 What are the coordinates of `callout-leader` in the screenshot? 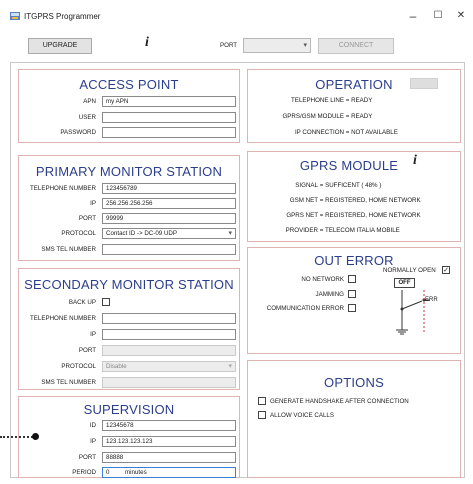 It's located at (16, 437).